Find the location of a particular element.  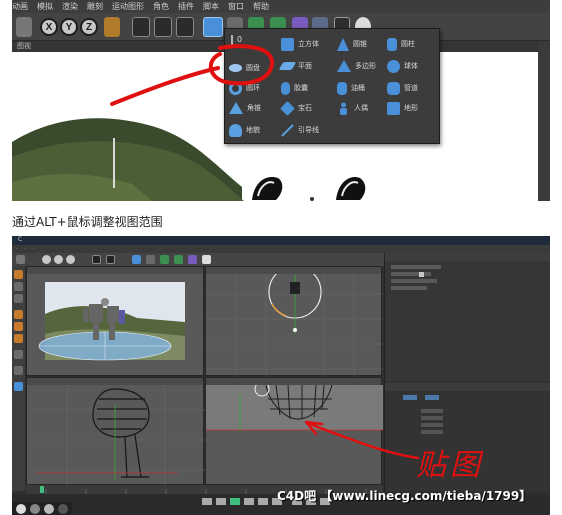

x-axis-icon is located at coordinates (46, 259).